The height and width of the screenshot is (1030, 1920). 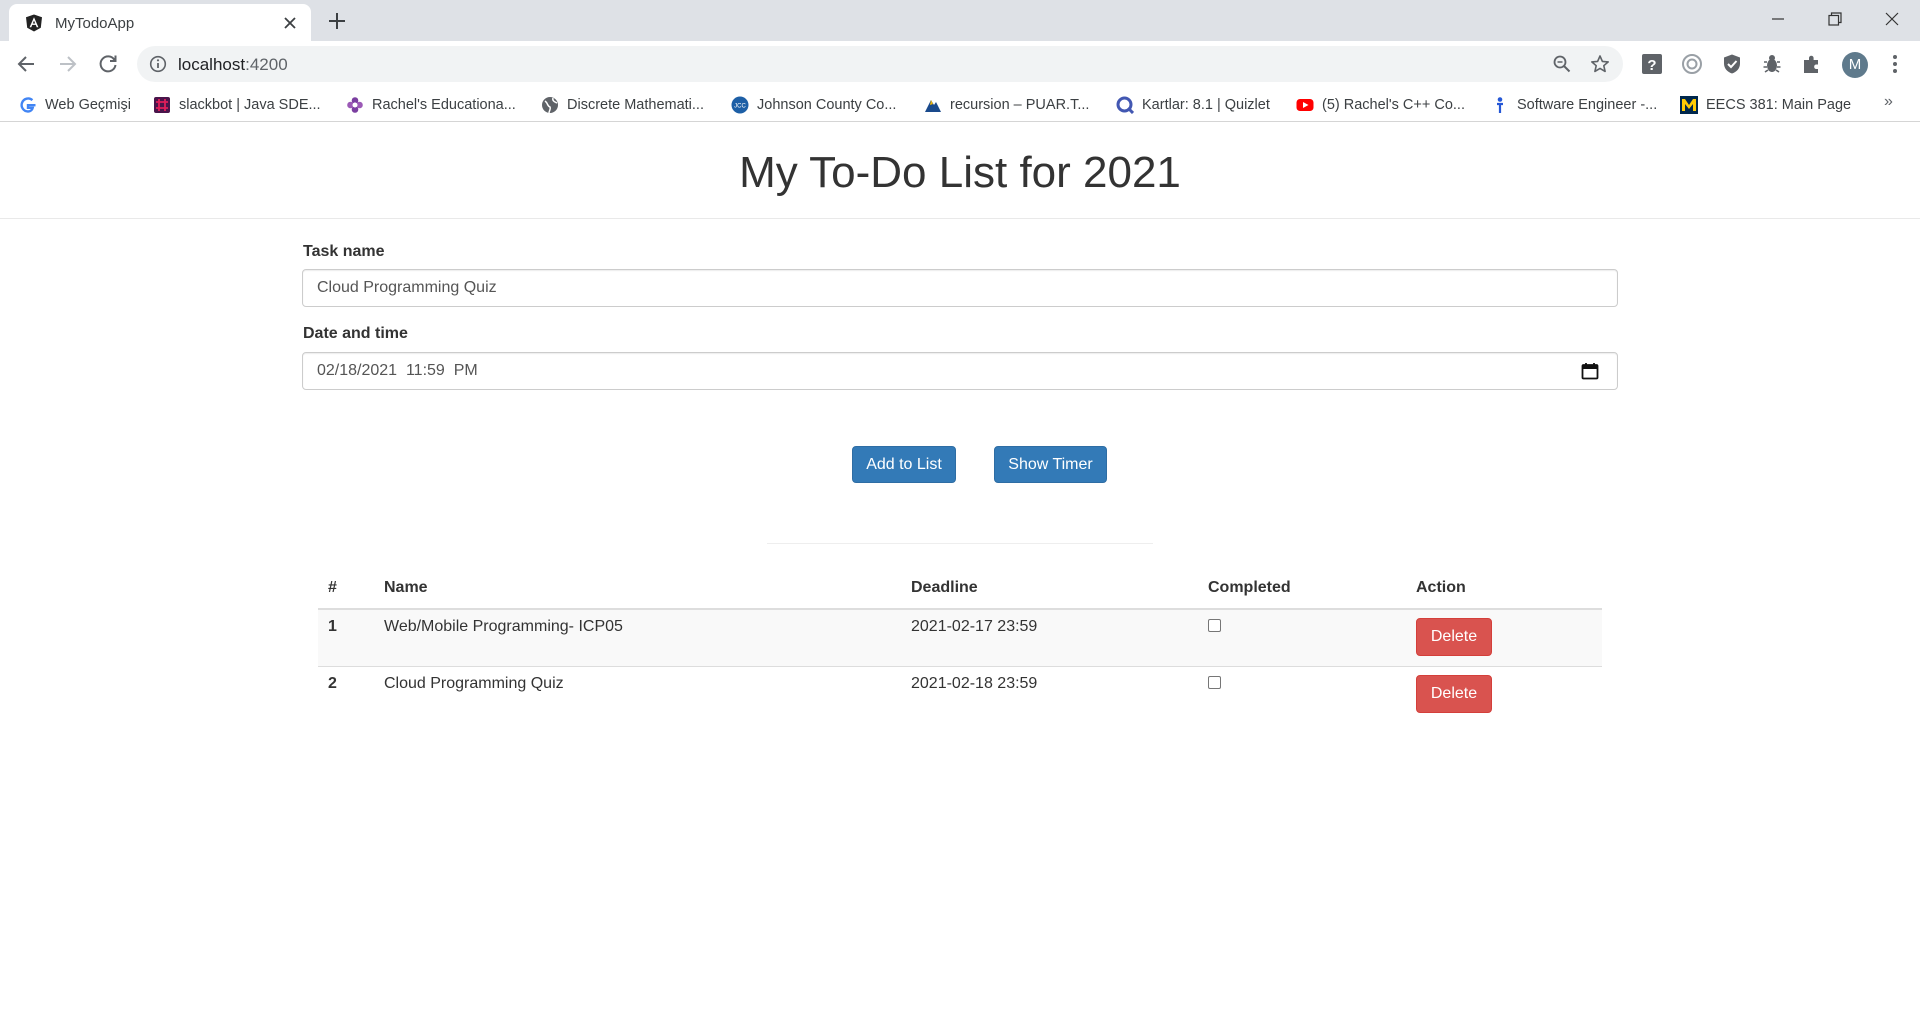 What do you see at coordinates (933, 106) in the screenshot?
I see `mountain-icon` at bounding box center [933, 106].